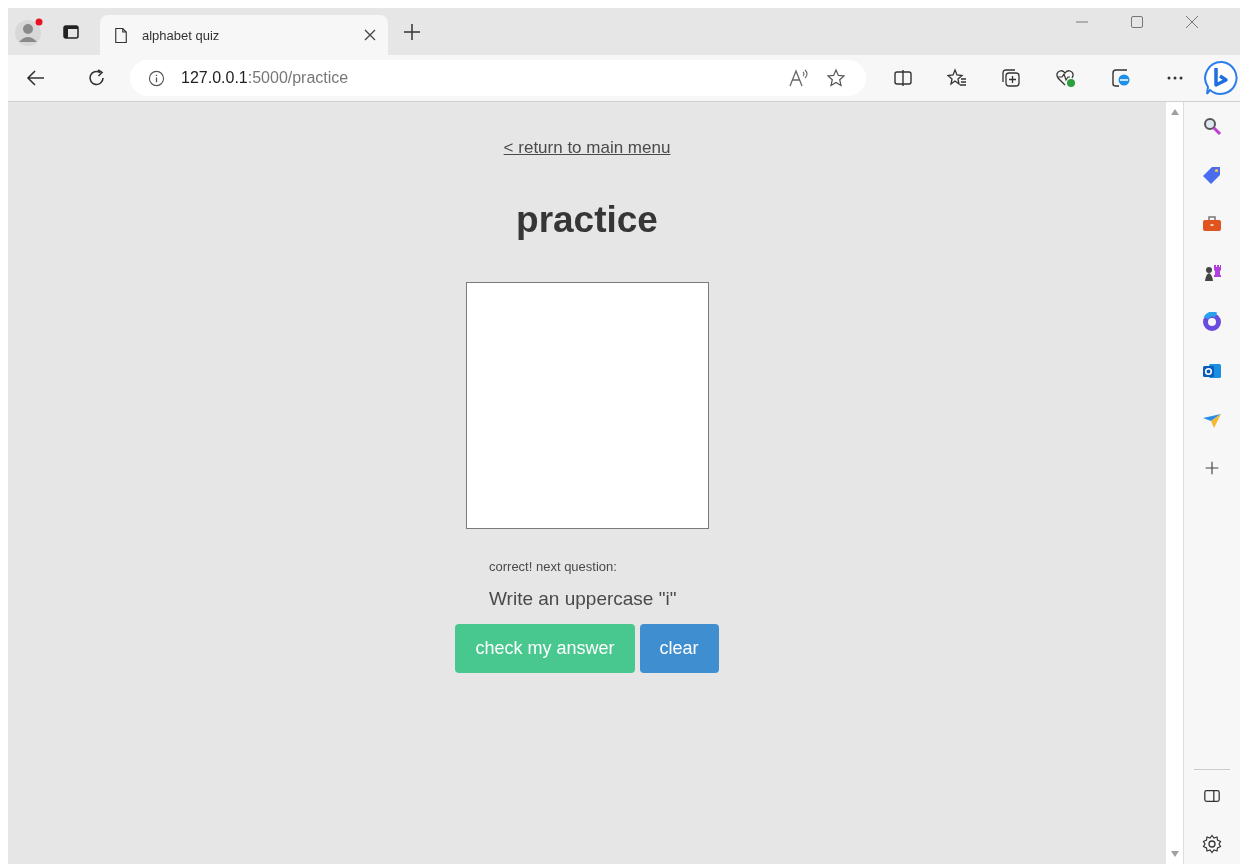 This screenshot has width=1240, height=864. Describe the element at coordinates (156, 78) in the screenshot. I see `info-icon` at that location.